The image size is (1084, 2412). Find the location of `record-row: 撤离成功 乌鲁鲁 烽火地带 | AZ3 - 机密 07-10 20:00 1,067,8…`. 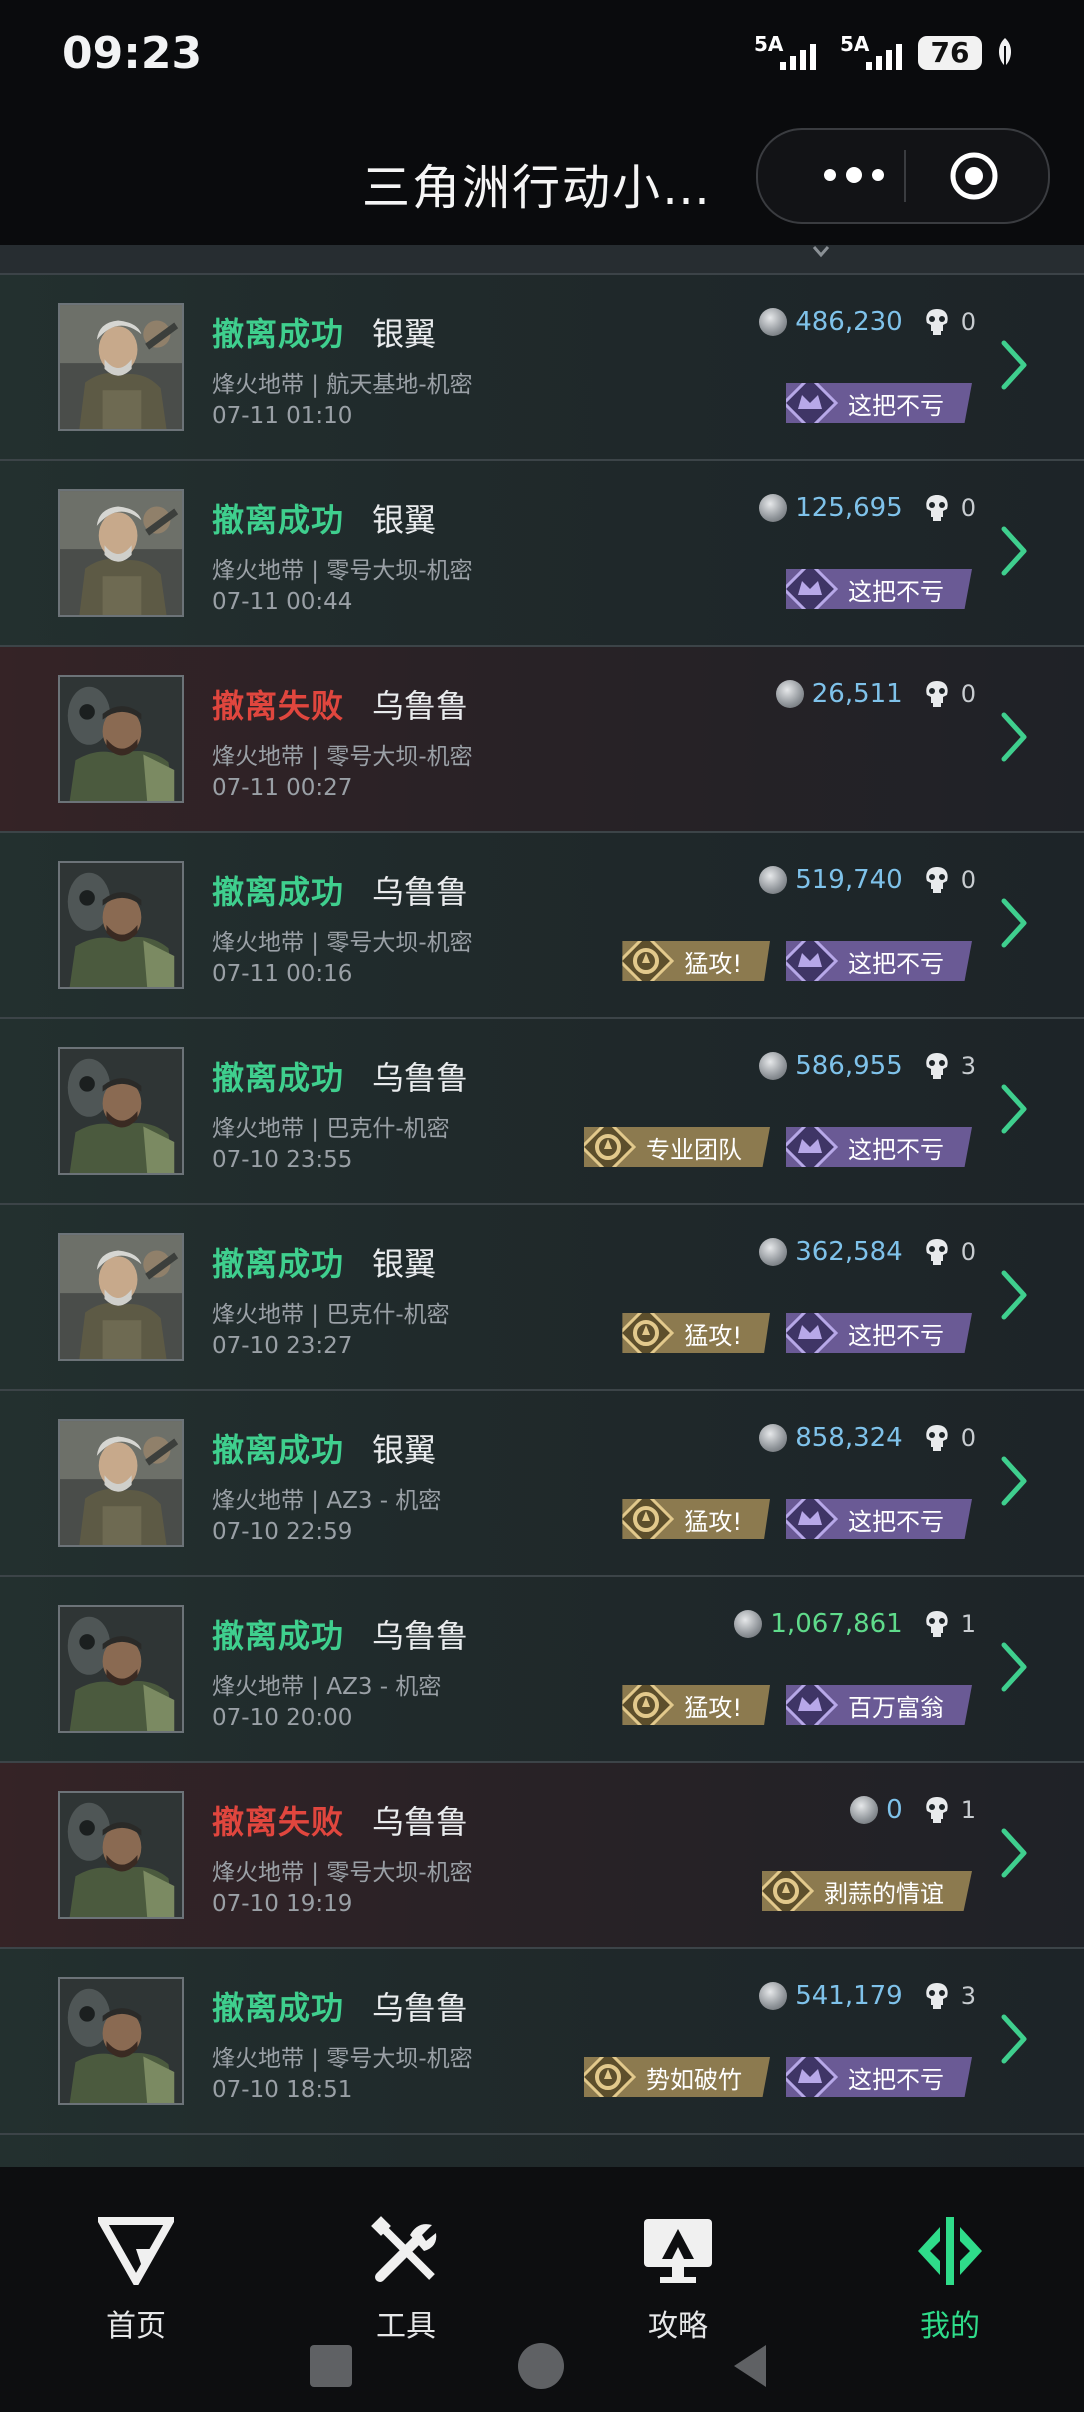

record-row: 撤离成功 乌鲁鲁 烽火地带 | AZ3 - 机密 07-10 20:00 1,067,8… is located at coordinates (542, 1670).